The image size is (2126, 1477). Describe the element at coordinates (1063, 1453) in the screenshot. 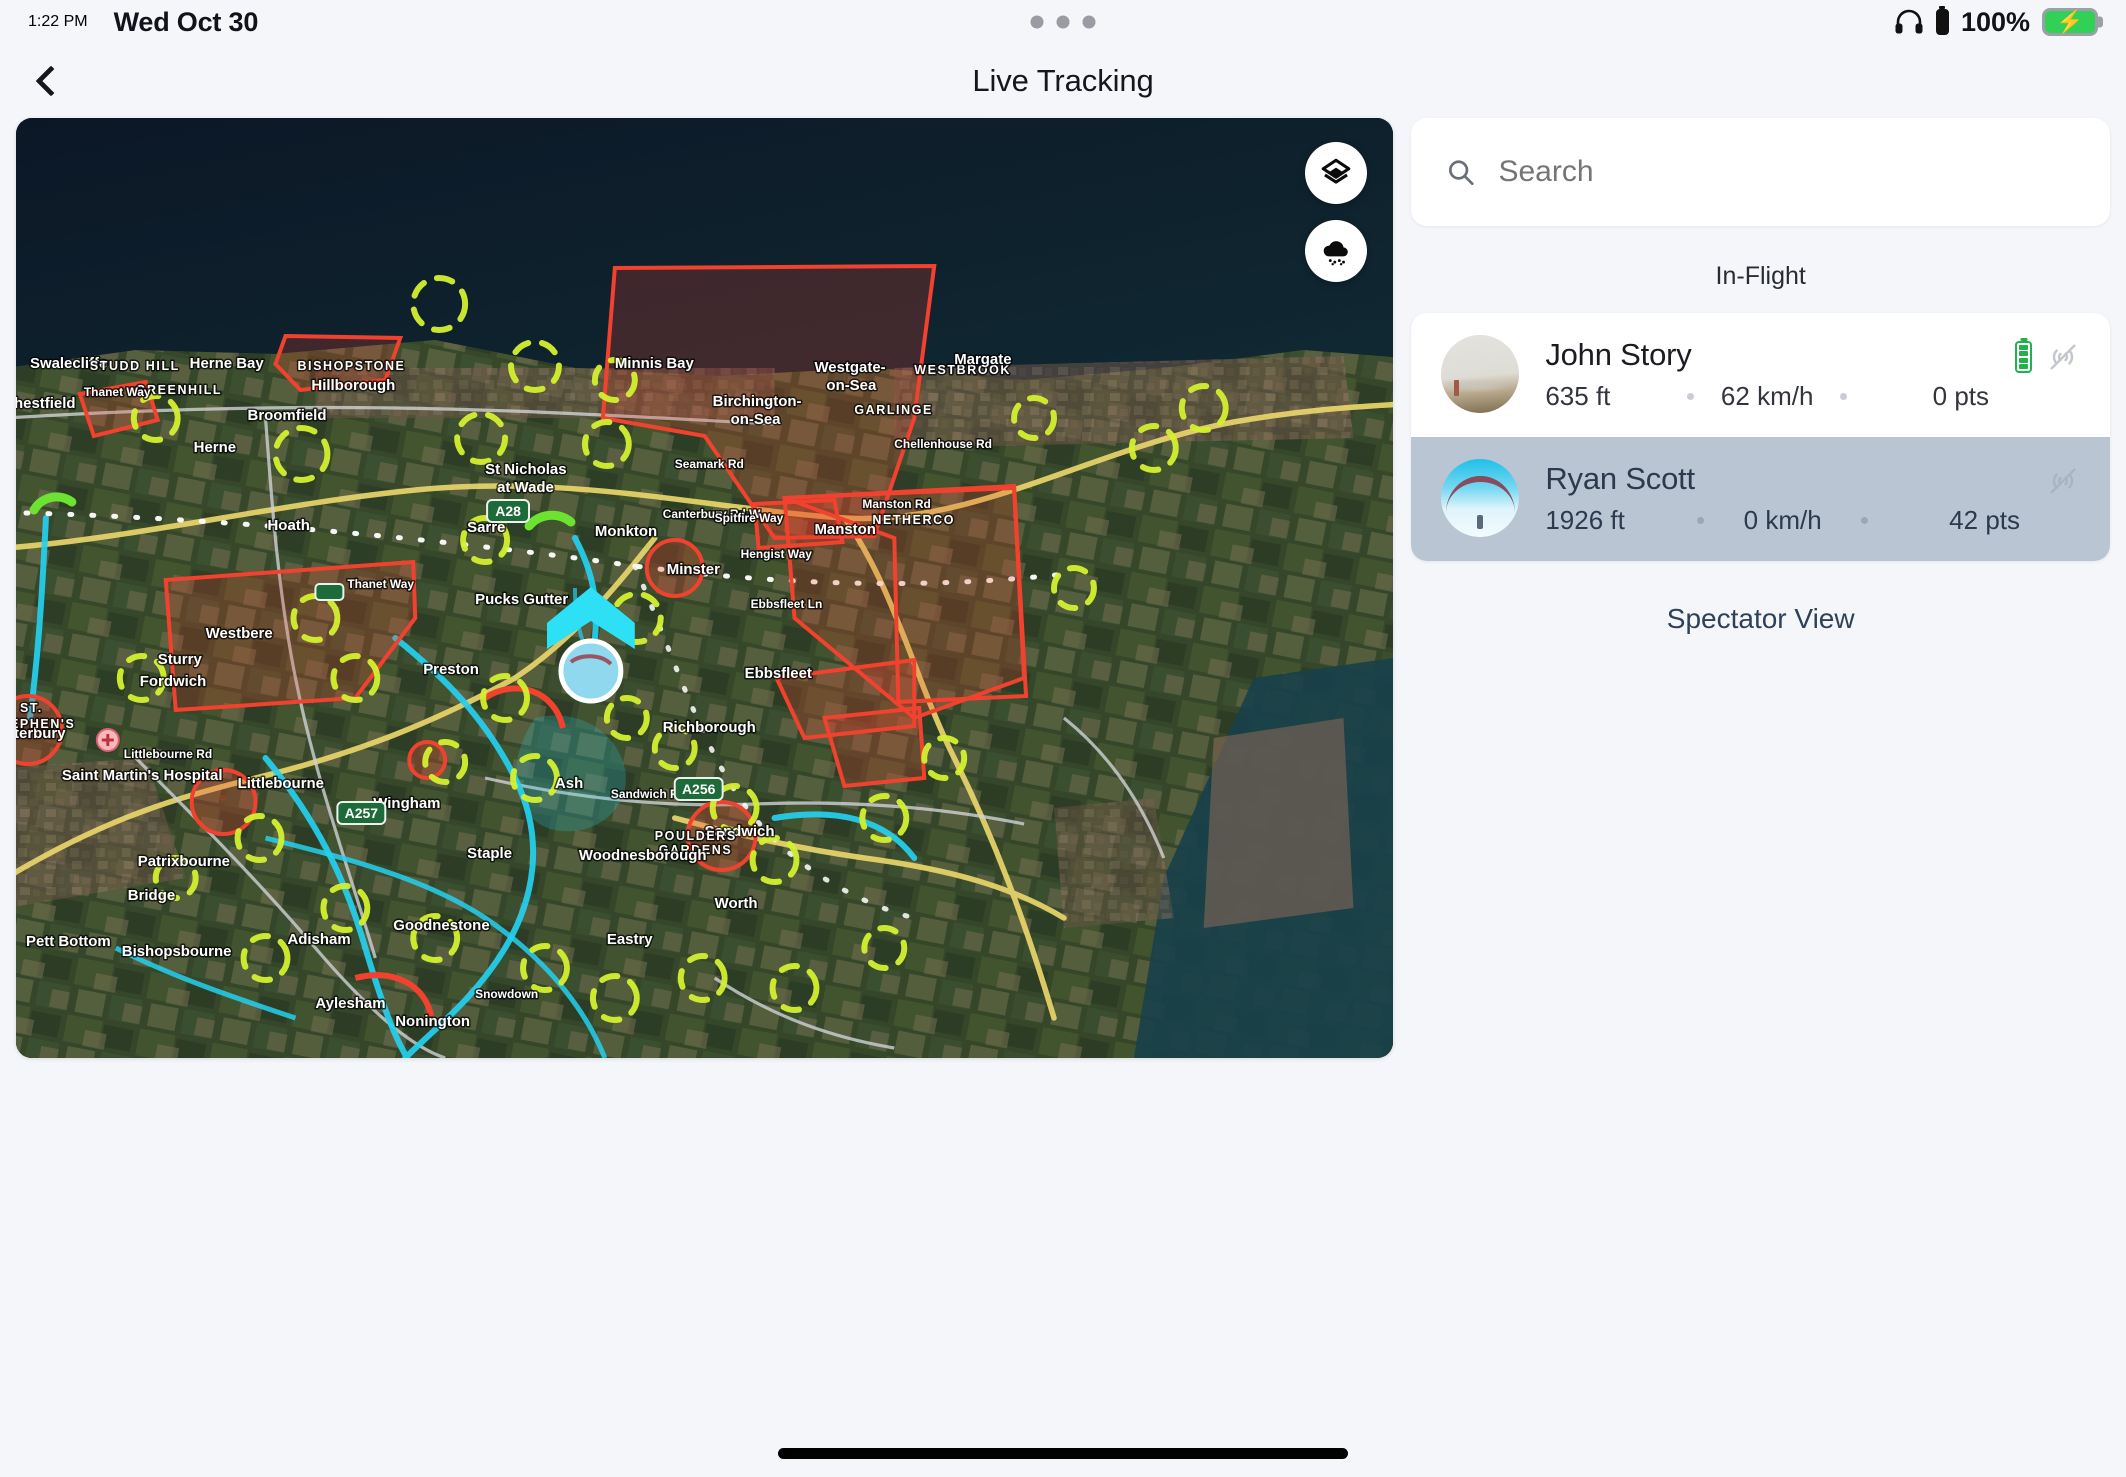

I see `home-indicator` at that location.